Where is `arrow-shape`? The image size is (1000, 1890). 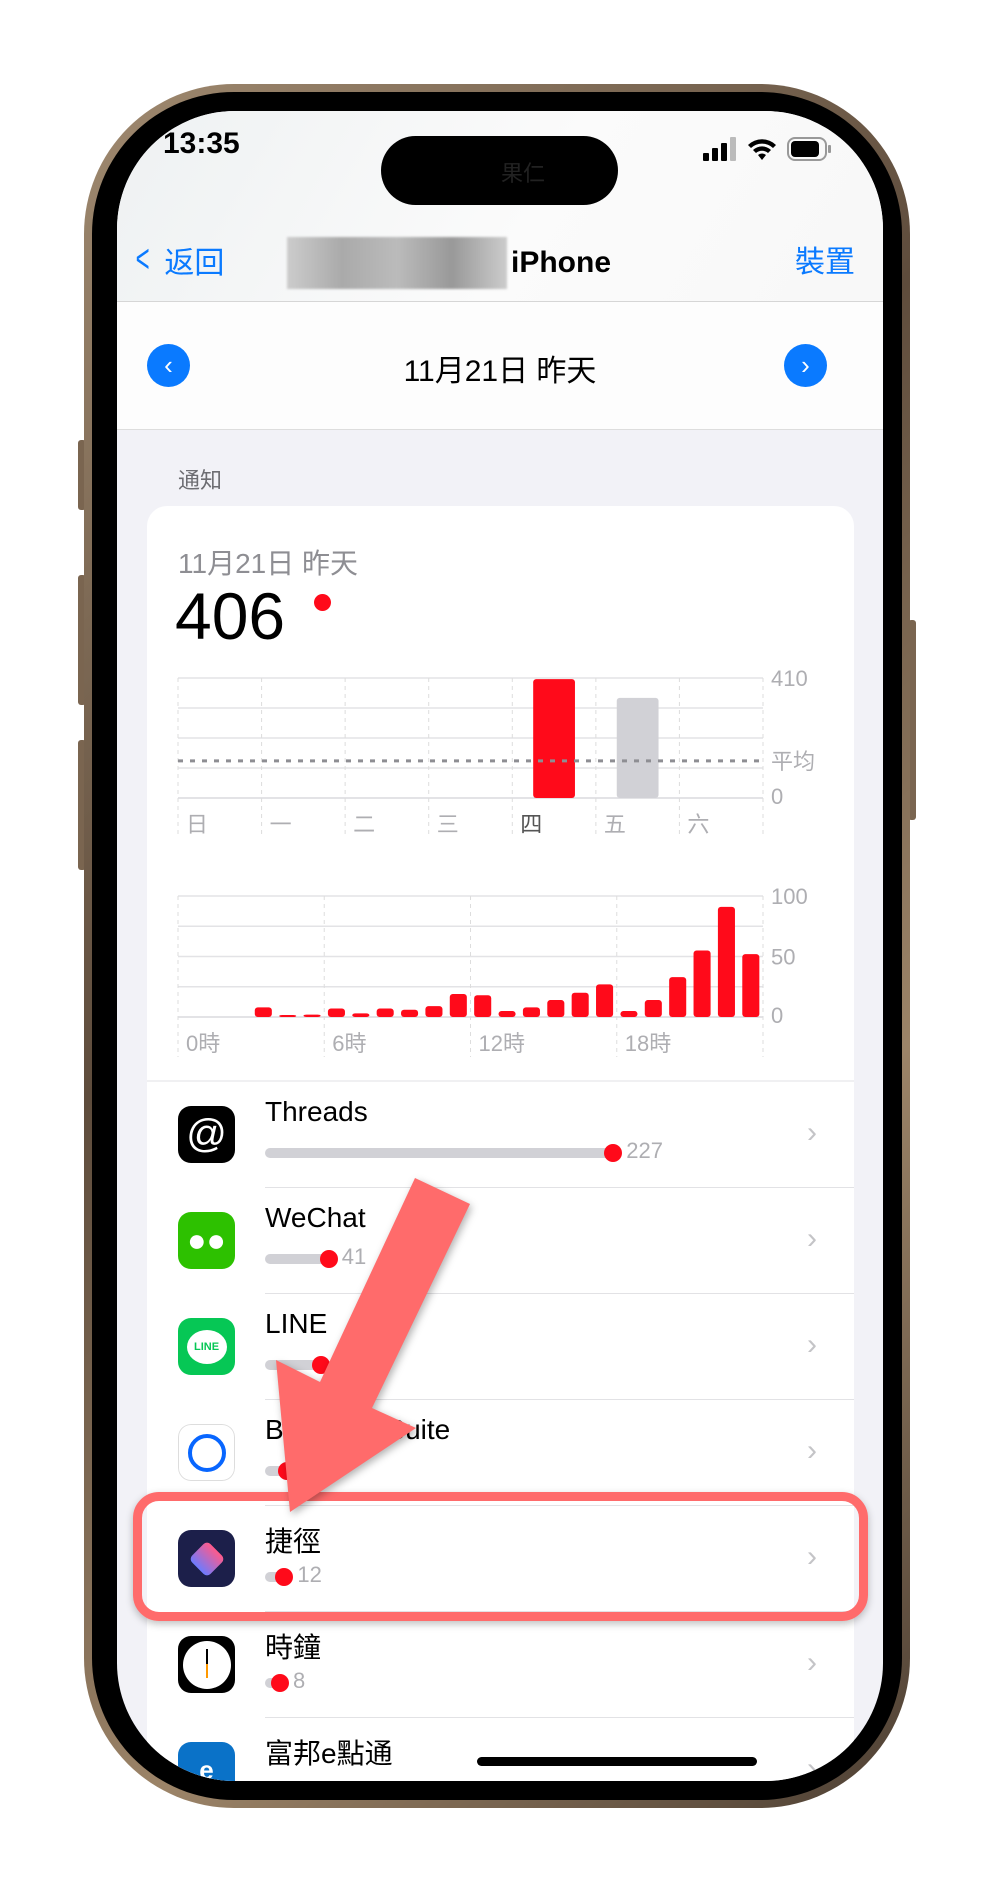 arrow-shape is located at coordinates (373, 1345).